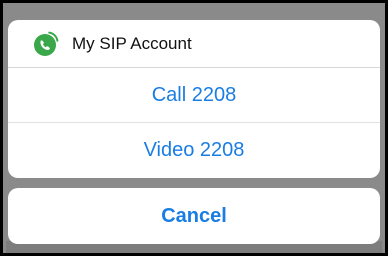 The width and height of the screenshot is (388, 256). What do you see at coordinates (46, 43) in the screenshot?
I see `phone-signal-icon` at bounding box center [46, 43].